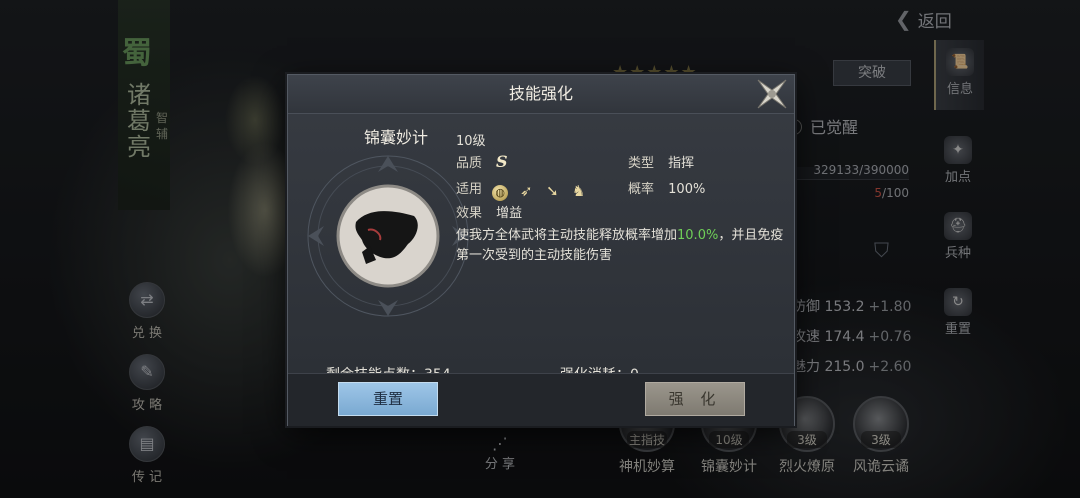 The image size is (1080, 498). I want to click on enhance-button: 强 化, so click(695, 399).